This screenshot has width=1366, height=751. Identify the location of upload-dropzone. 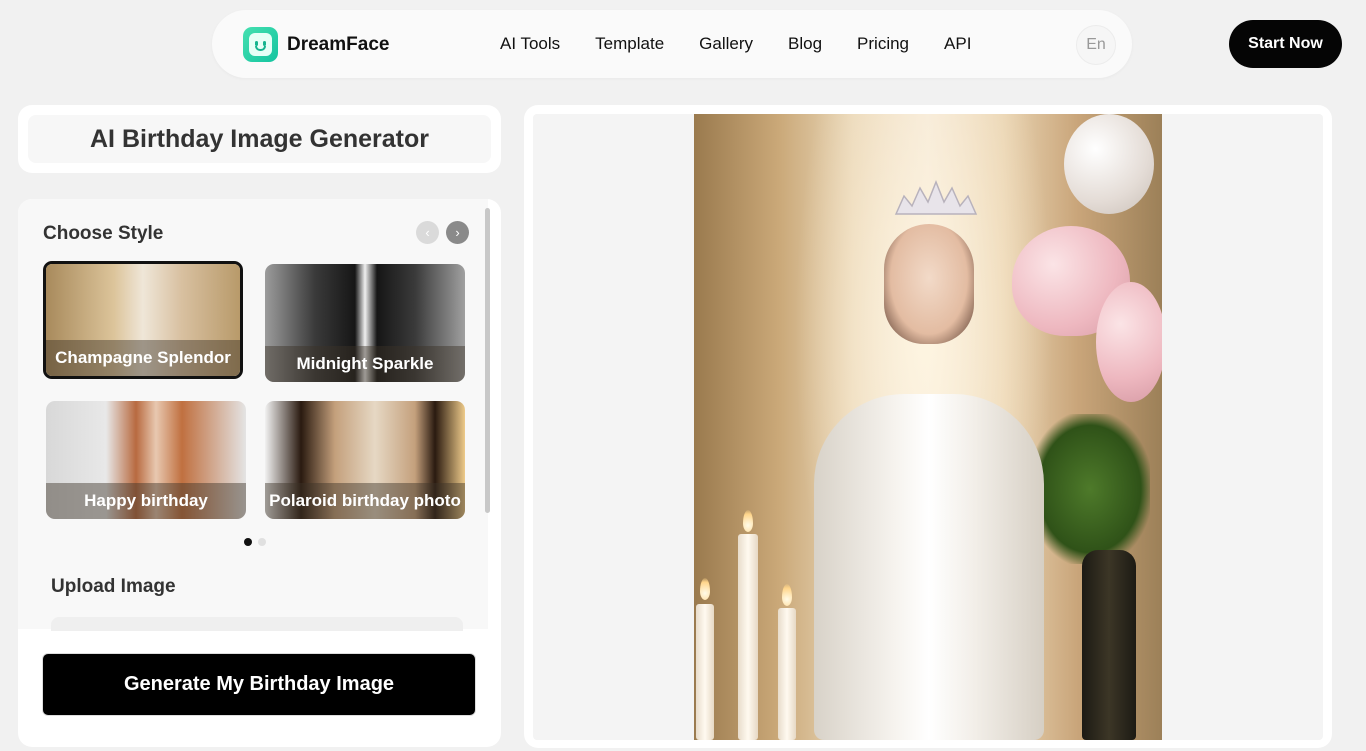
(257, 624).